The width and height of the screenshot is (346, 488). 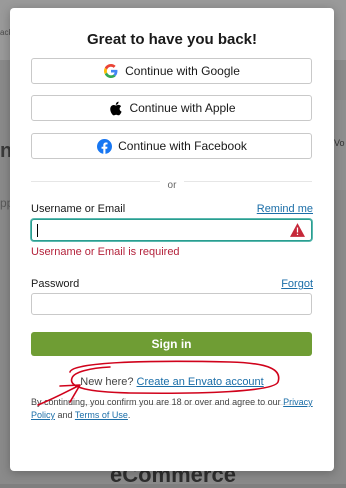 I want to click on password-label: Password, so click(x=55, y=284).